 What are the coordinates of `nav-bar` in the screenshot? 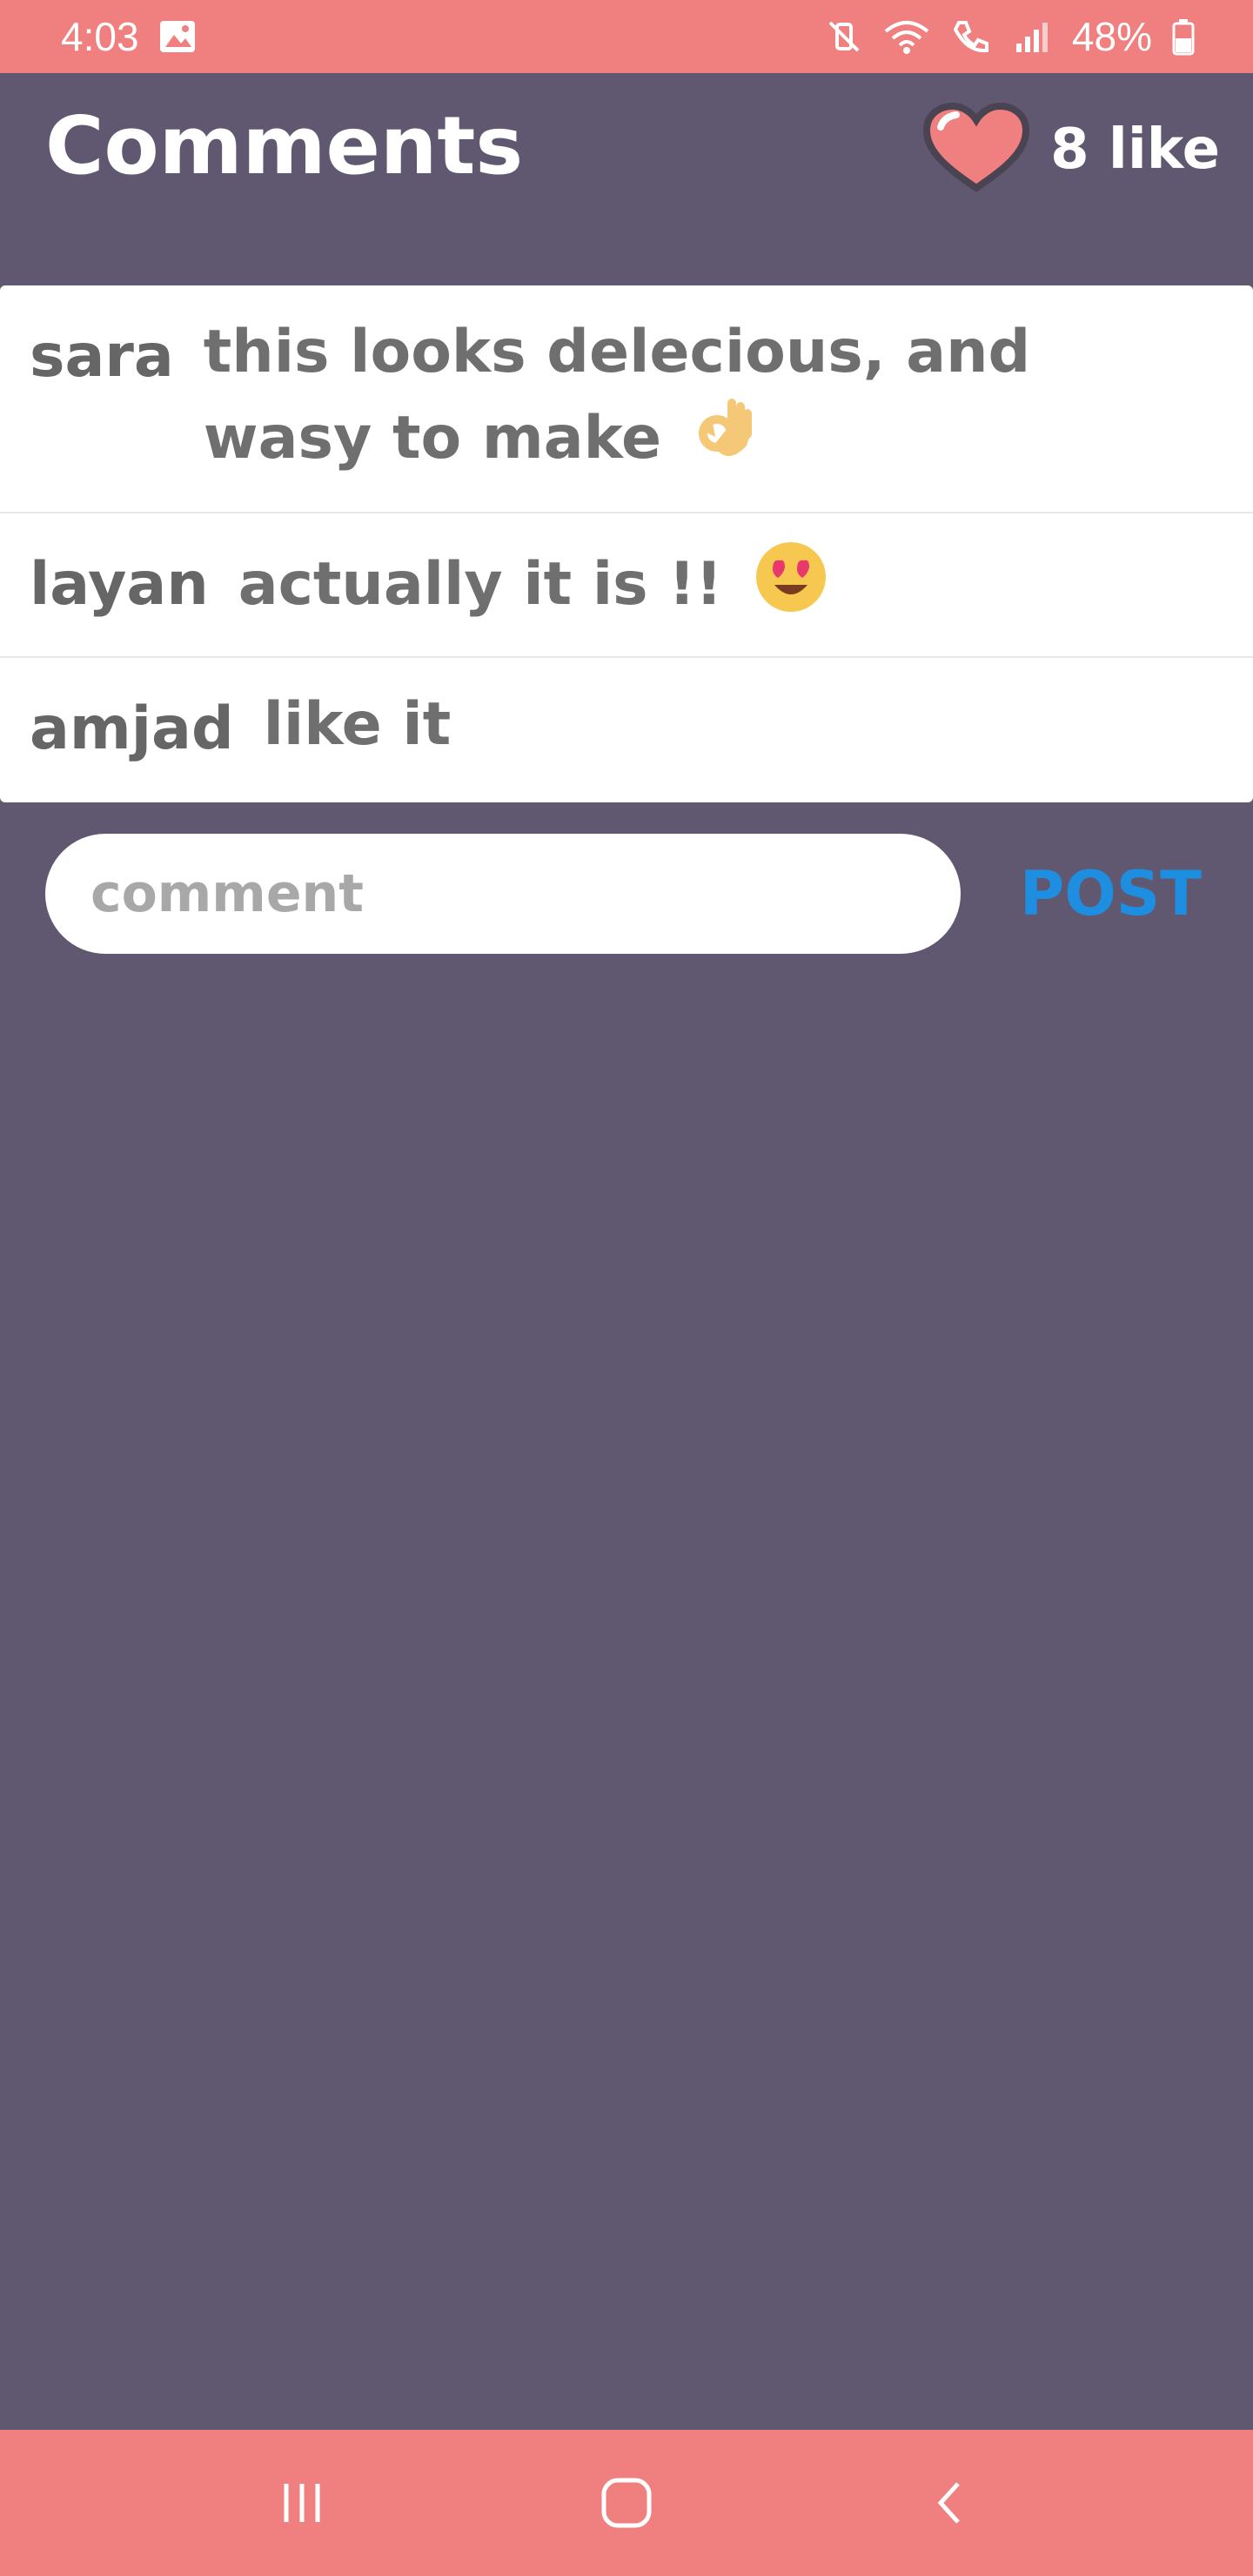 It's located at (626, 2503).